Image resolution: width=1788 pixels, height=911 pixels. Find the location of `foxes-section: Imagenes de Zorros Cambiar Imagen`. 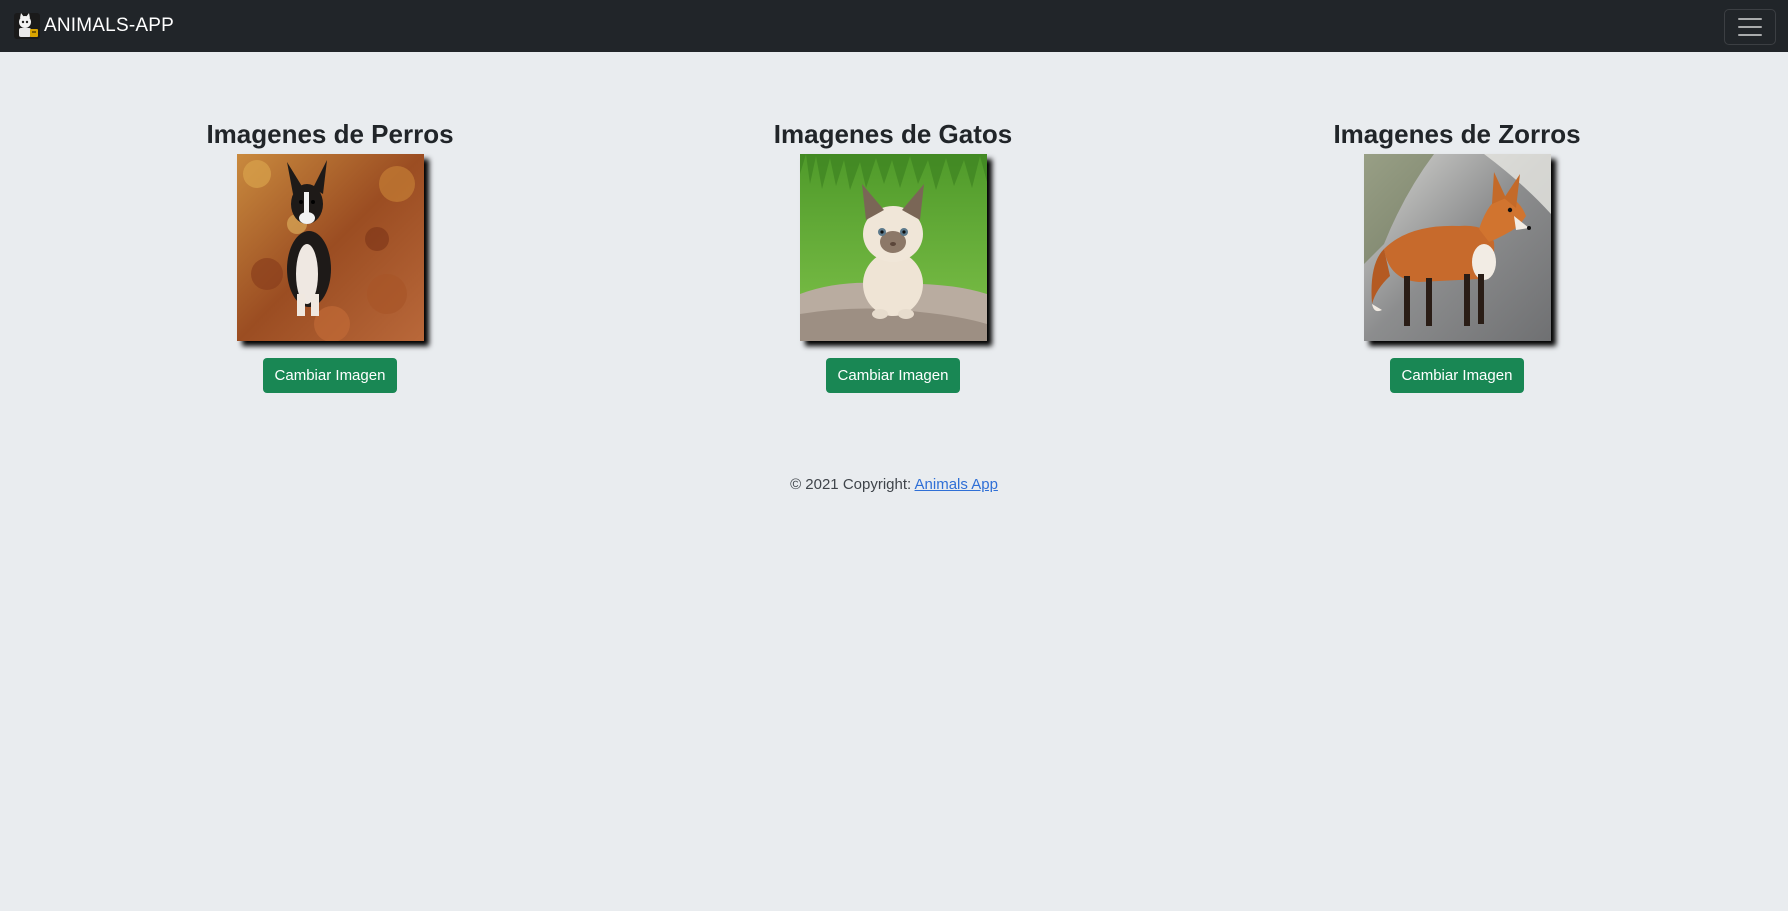

foxes-section: Imagenes de Zorros Cambiar Imagen is located at coordinates (1457, 254).